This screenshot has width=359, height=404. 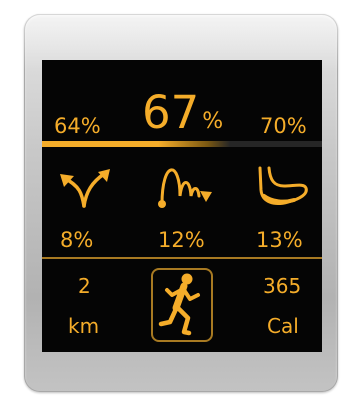 I want to click on progress-bar, so click(x=182, y=144).